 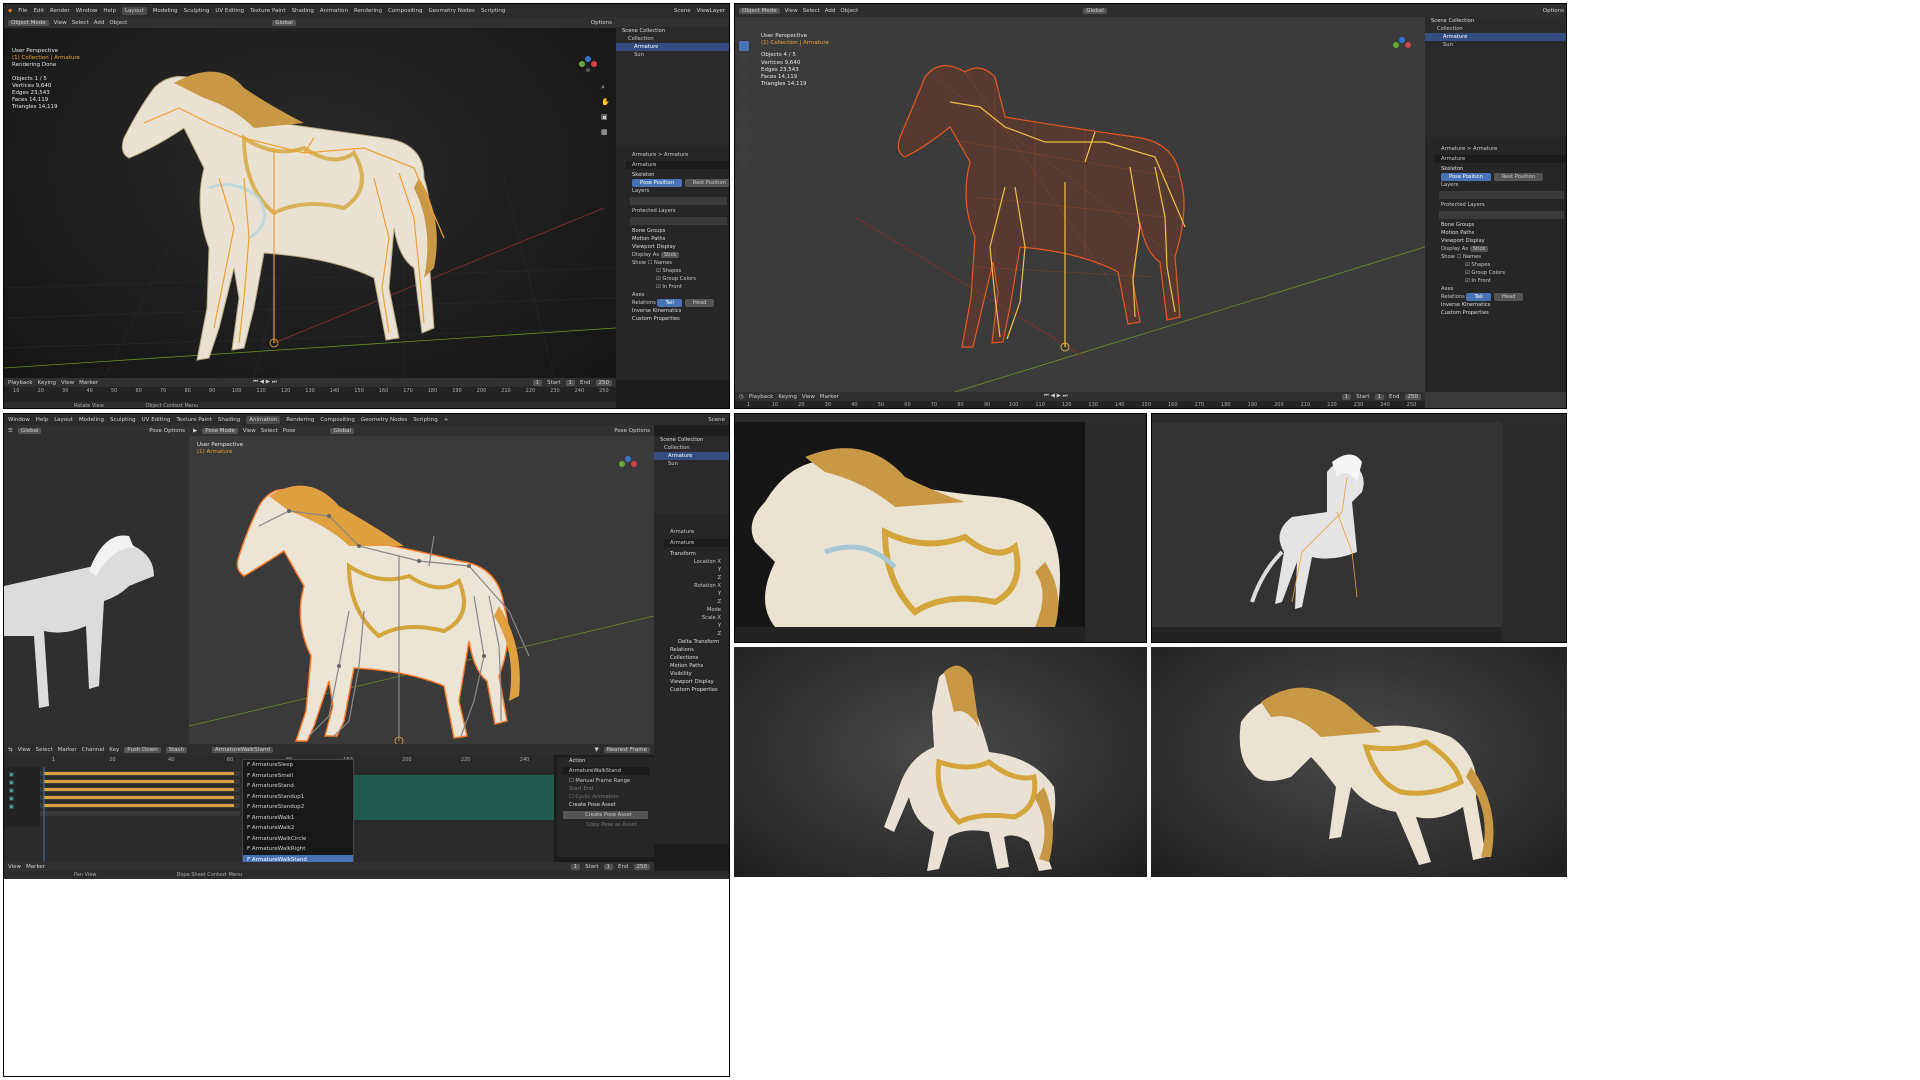 I want to click on action-item-smell: F ArmatureSmell, so click(x=298, y=776).